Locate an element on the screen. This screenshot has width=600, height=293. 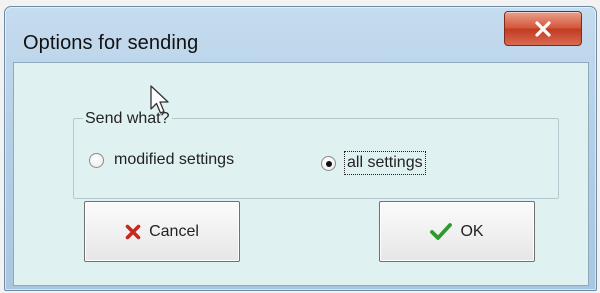
close-button is located at coordinates (543, 28).